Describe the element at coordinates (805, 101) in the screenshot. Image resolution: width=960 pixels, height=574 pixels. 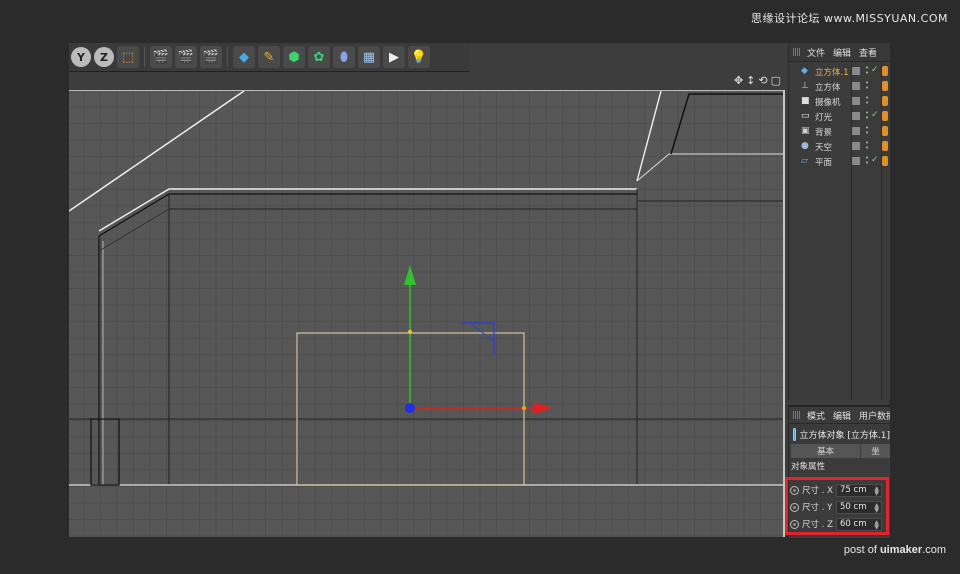
I see `object-type-icon: ■` at that location.